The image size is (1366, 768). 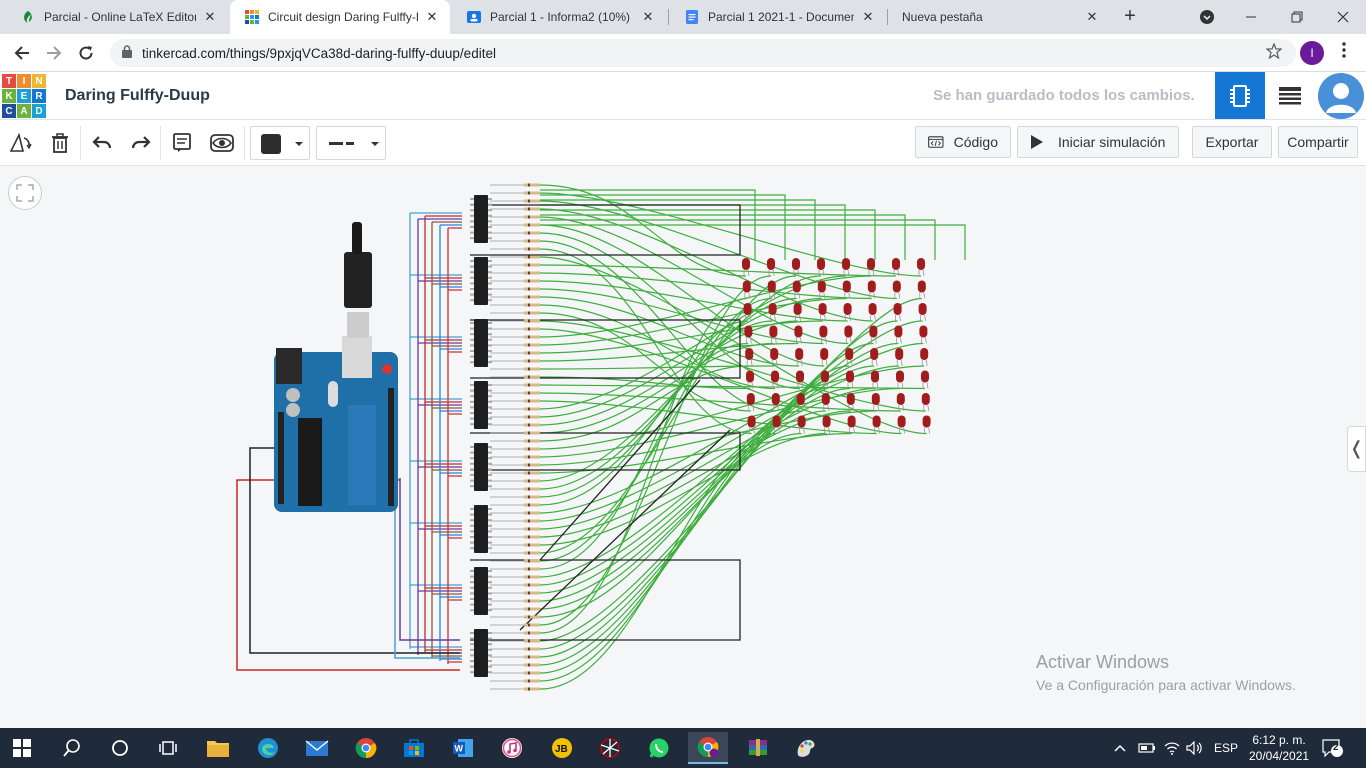 What do you see at coordinates (86, 53) in the screenshot?
I see `reload-icon` at bounding box center [86, 53].